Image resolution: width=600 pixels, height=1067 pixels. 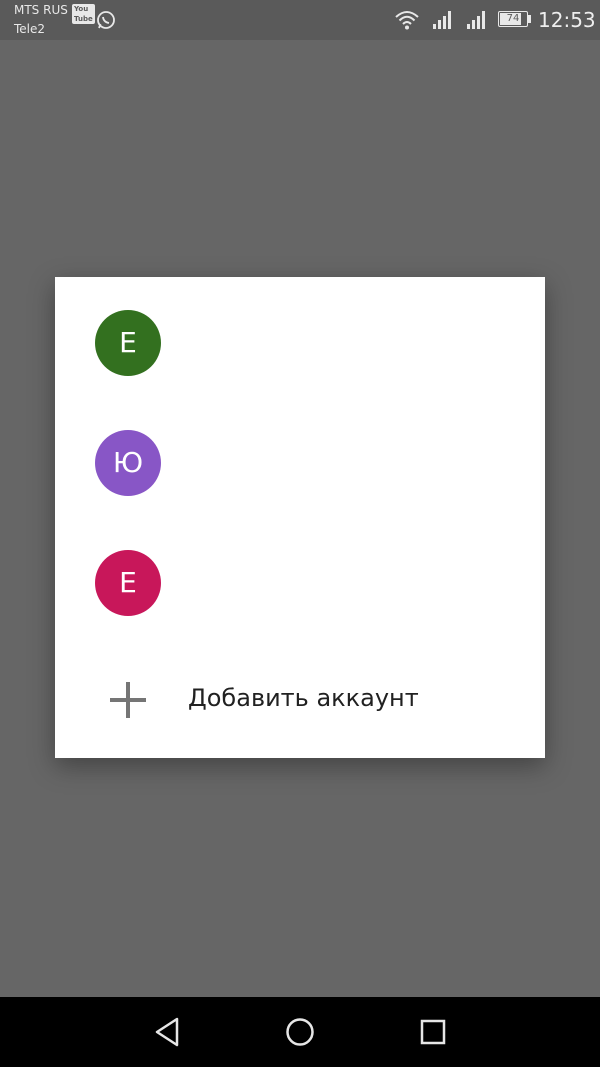 What do you see at coordinates (128, 463) in the screenshot?
I see `avatar: Ю` at bounding box center [128, 463].